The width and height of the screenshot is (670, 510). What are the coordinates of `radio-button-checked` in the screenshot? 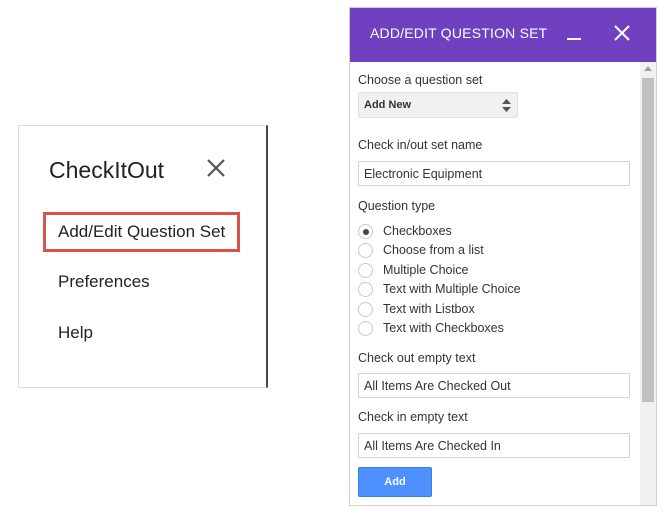 It's located at (365, 231).